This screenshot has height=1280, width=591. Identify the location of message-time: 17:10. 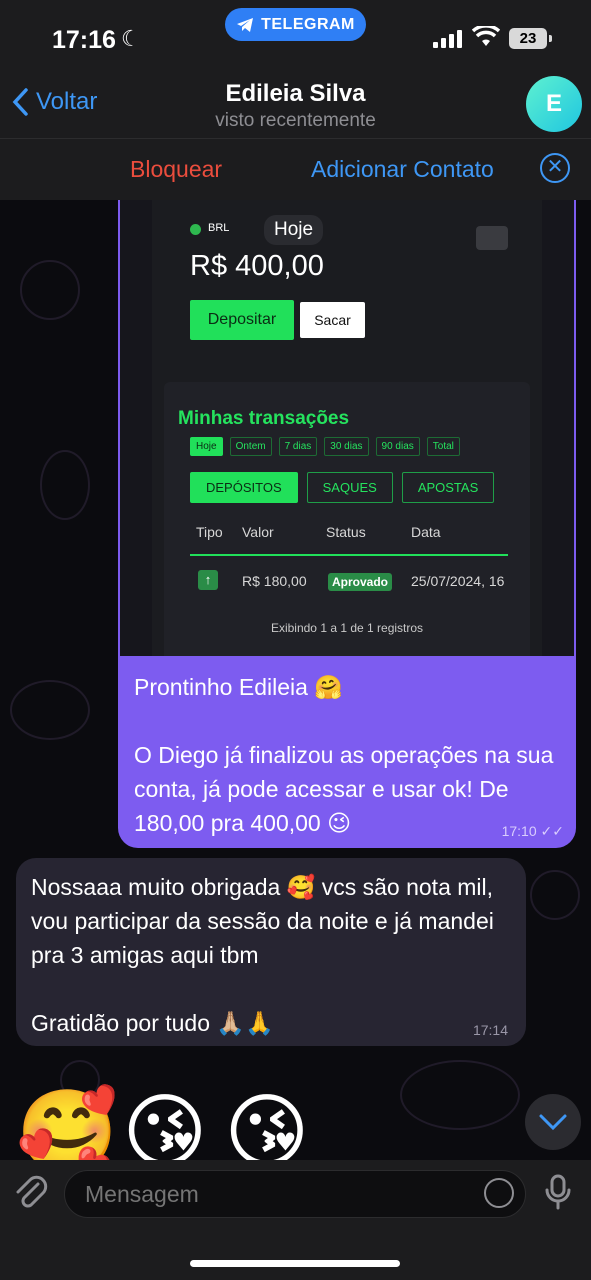
(519, 831).